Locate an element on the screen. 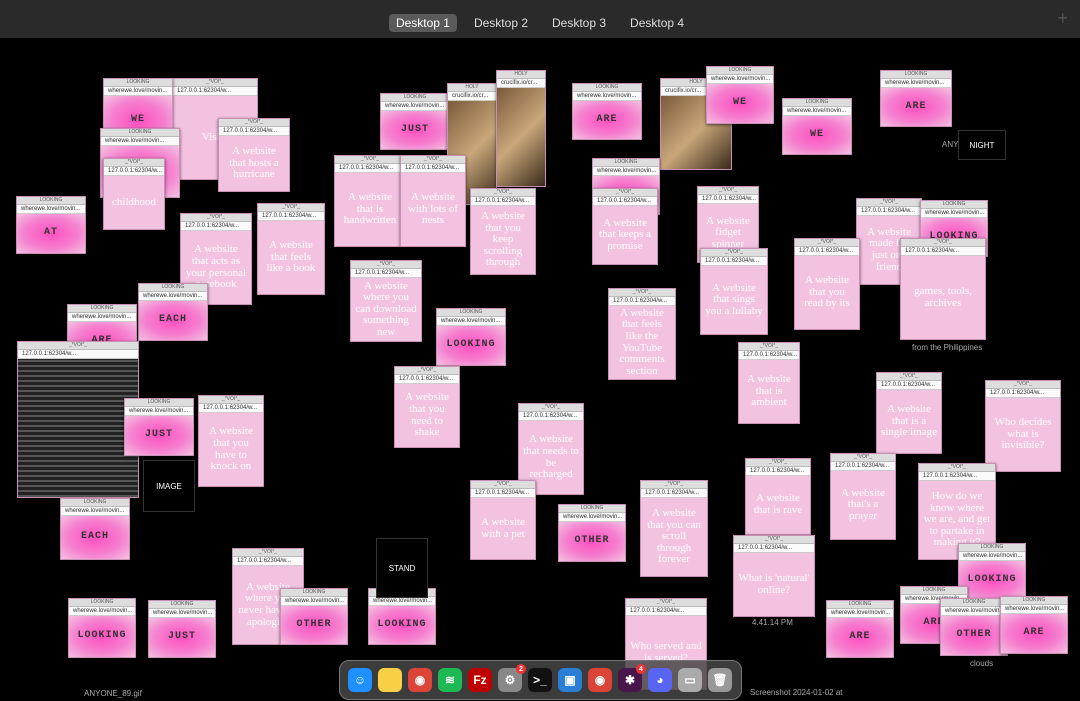  slack-icon: ✱ 4 is located at coordinates (632, 678).